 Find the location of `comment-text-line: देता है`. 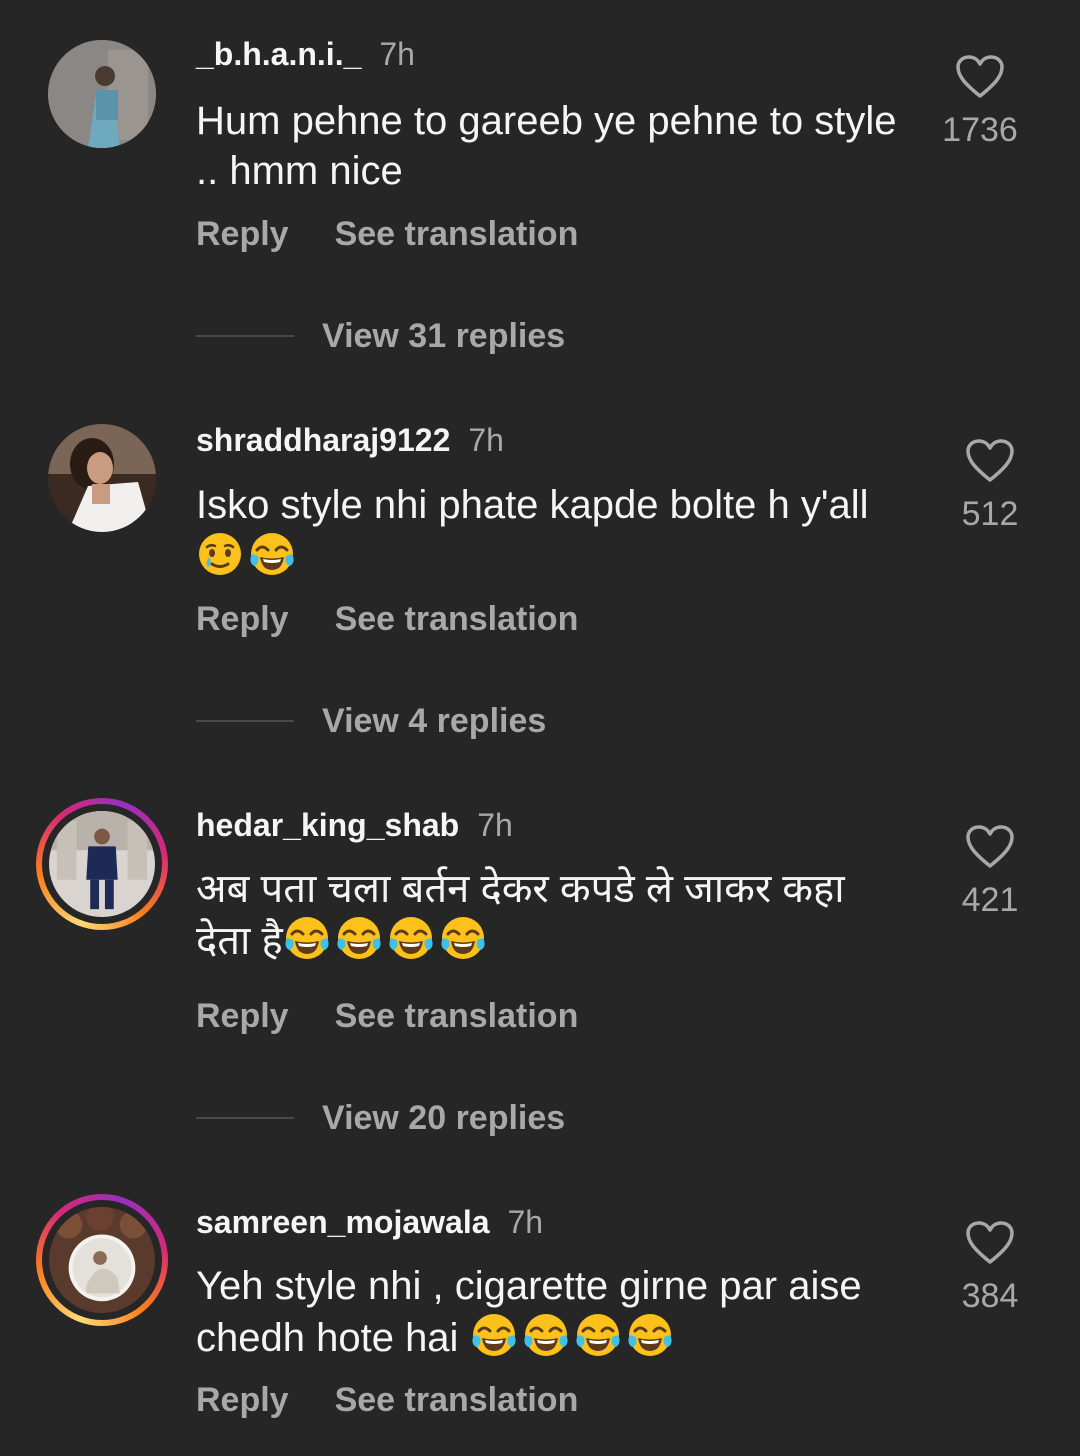

comment-text-line: देता है is located at coordinates (239, 941).